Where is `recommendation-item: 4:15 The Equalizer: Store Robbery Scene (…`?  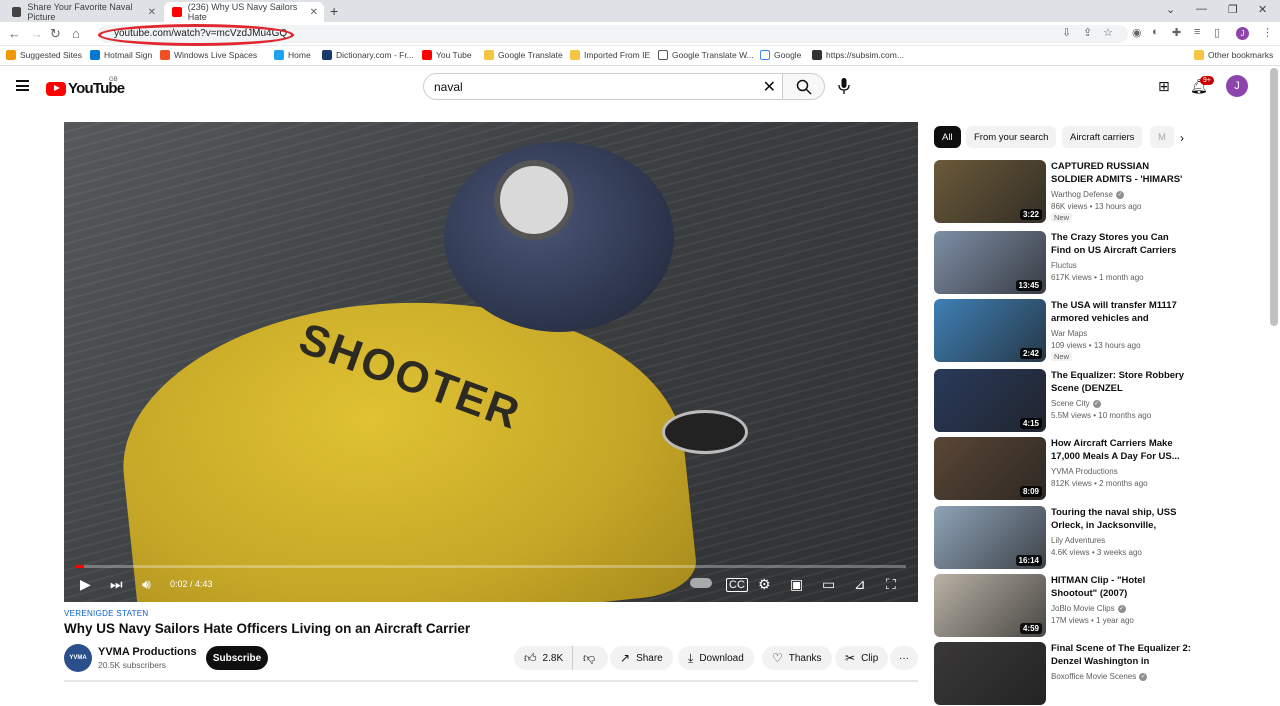
recommendation-item: 4:15 The Equalizer: Store Robbery Scene (… is located at coordinates (1099, 401).